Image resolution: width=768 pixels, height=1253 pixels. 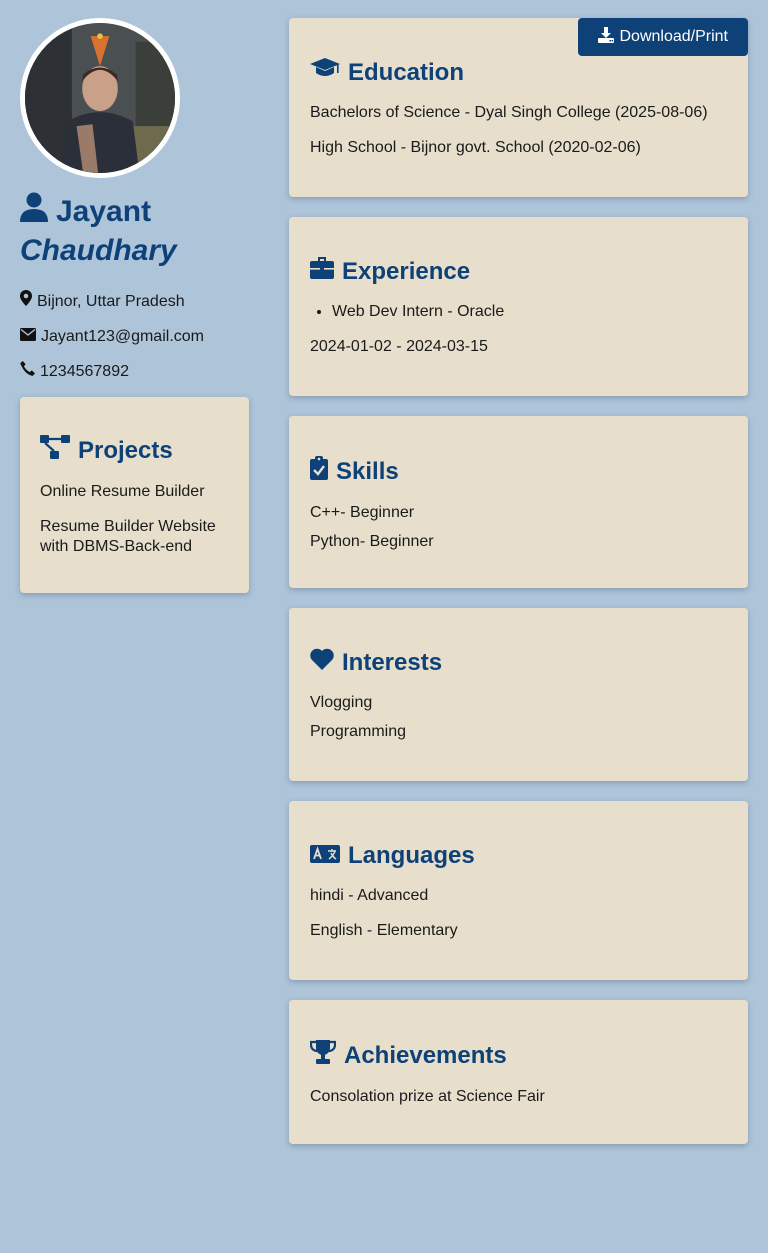 I want to click on languages-heading: Languages, so click(x=411, y=855).